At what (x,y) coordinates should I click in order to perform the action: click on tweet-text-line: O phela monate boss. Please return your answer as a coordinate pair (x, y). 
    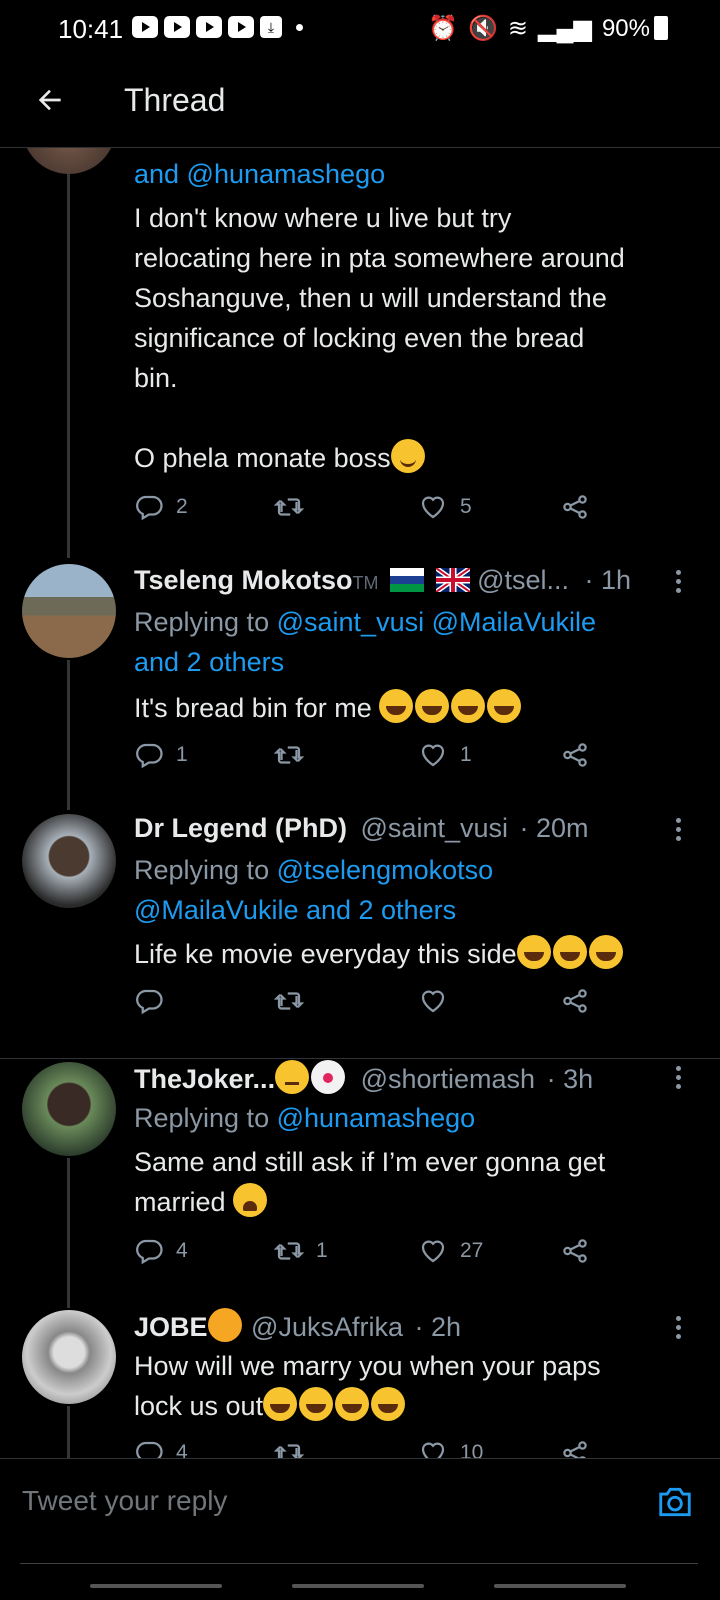
    Looking at the image, I should click on (262, 458).